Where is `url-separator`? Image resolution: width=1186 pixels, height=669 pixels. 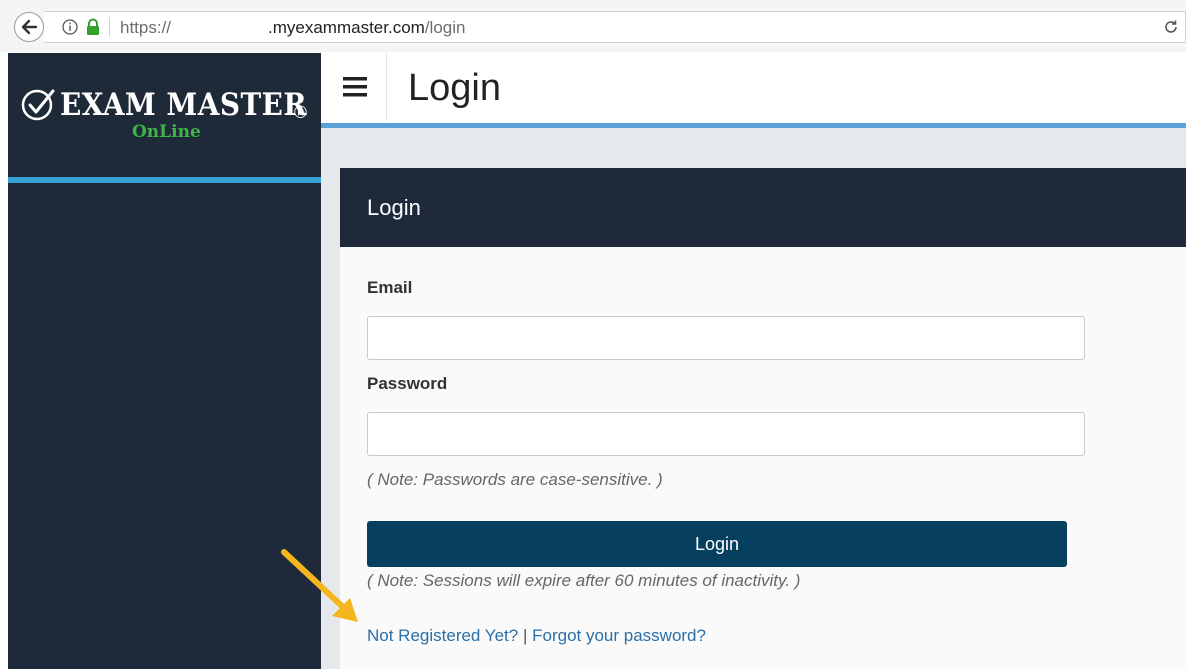 url-separator is located at coordinates (109, 27).